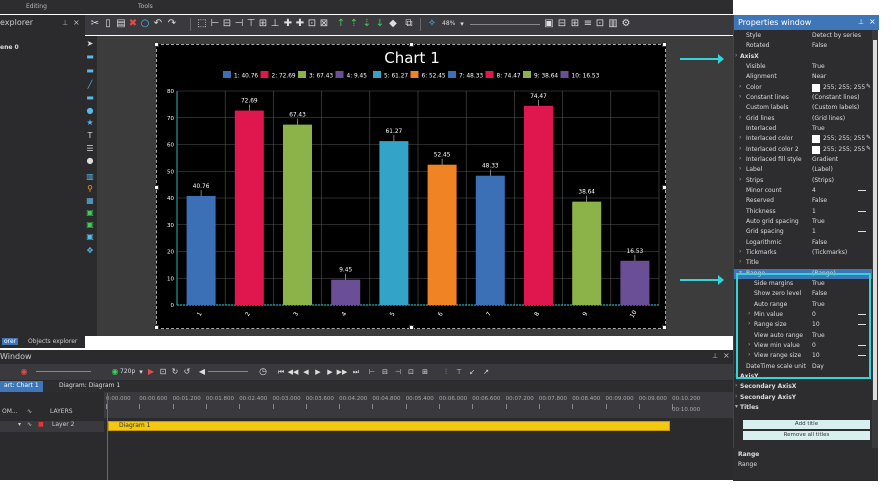 The image size is (894, 495). What do you see at coordinates (263, 372) in the screenshot?
I see `clock-icon: ◷` at bounding box center [263, 372].